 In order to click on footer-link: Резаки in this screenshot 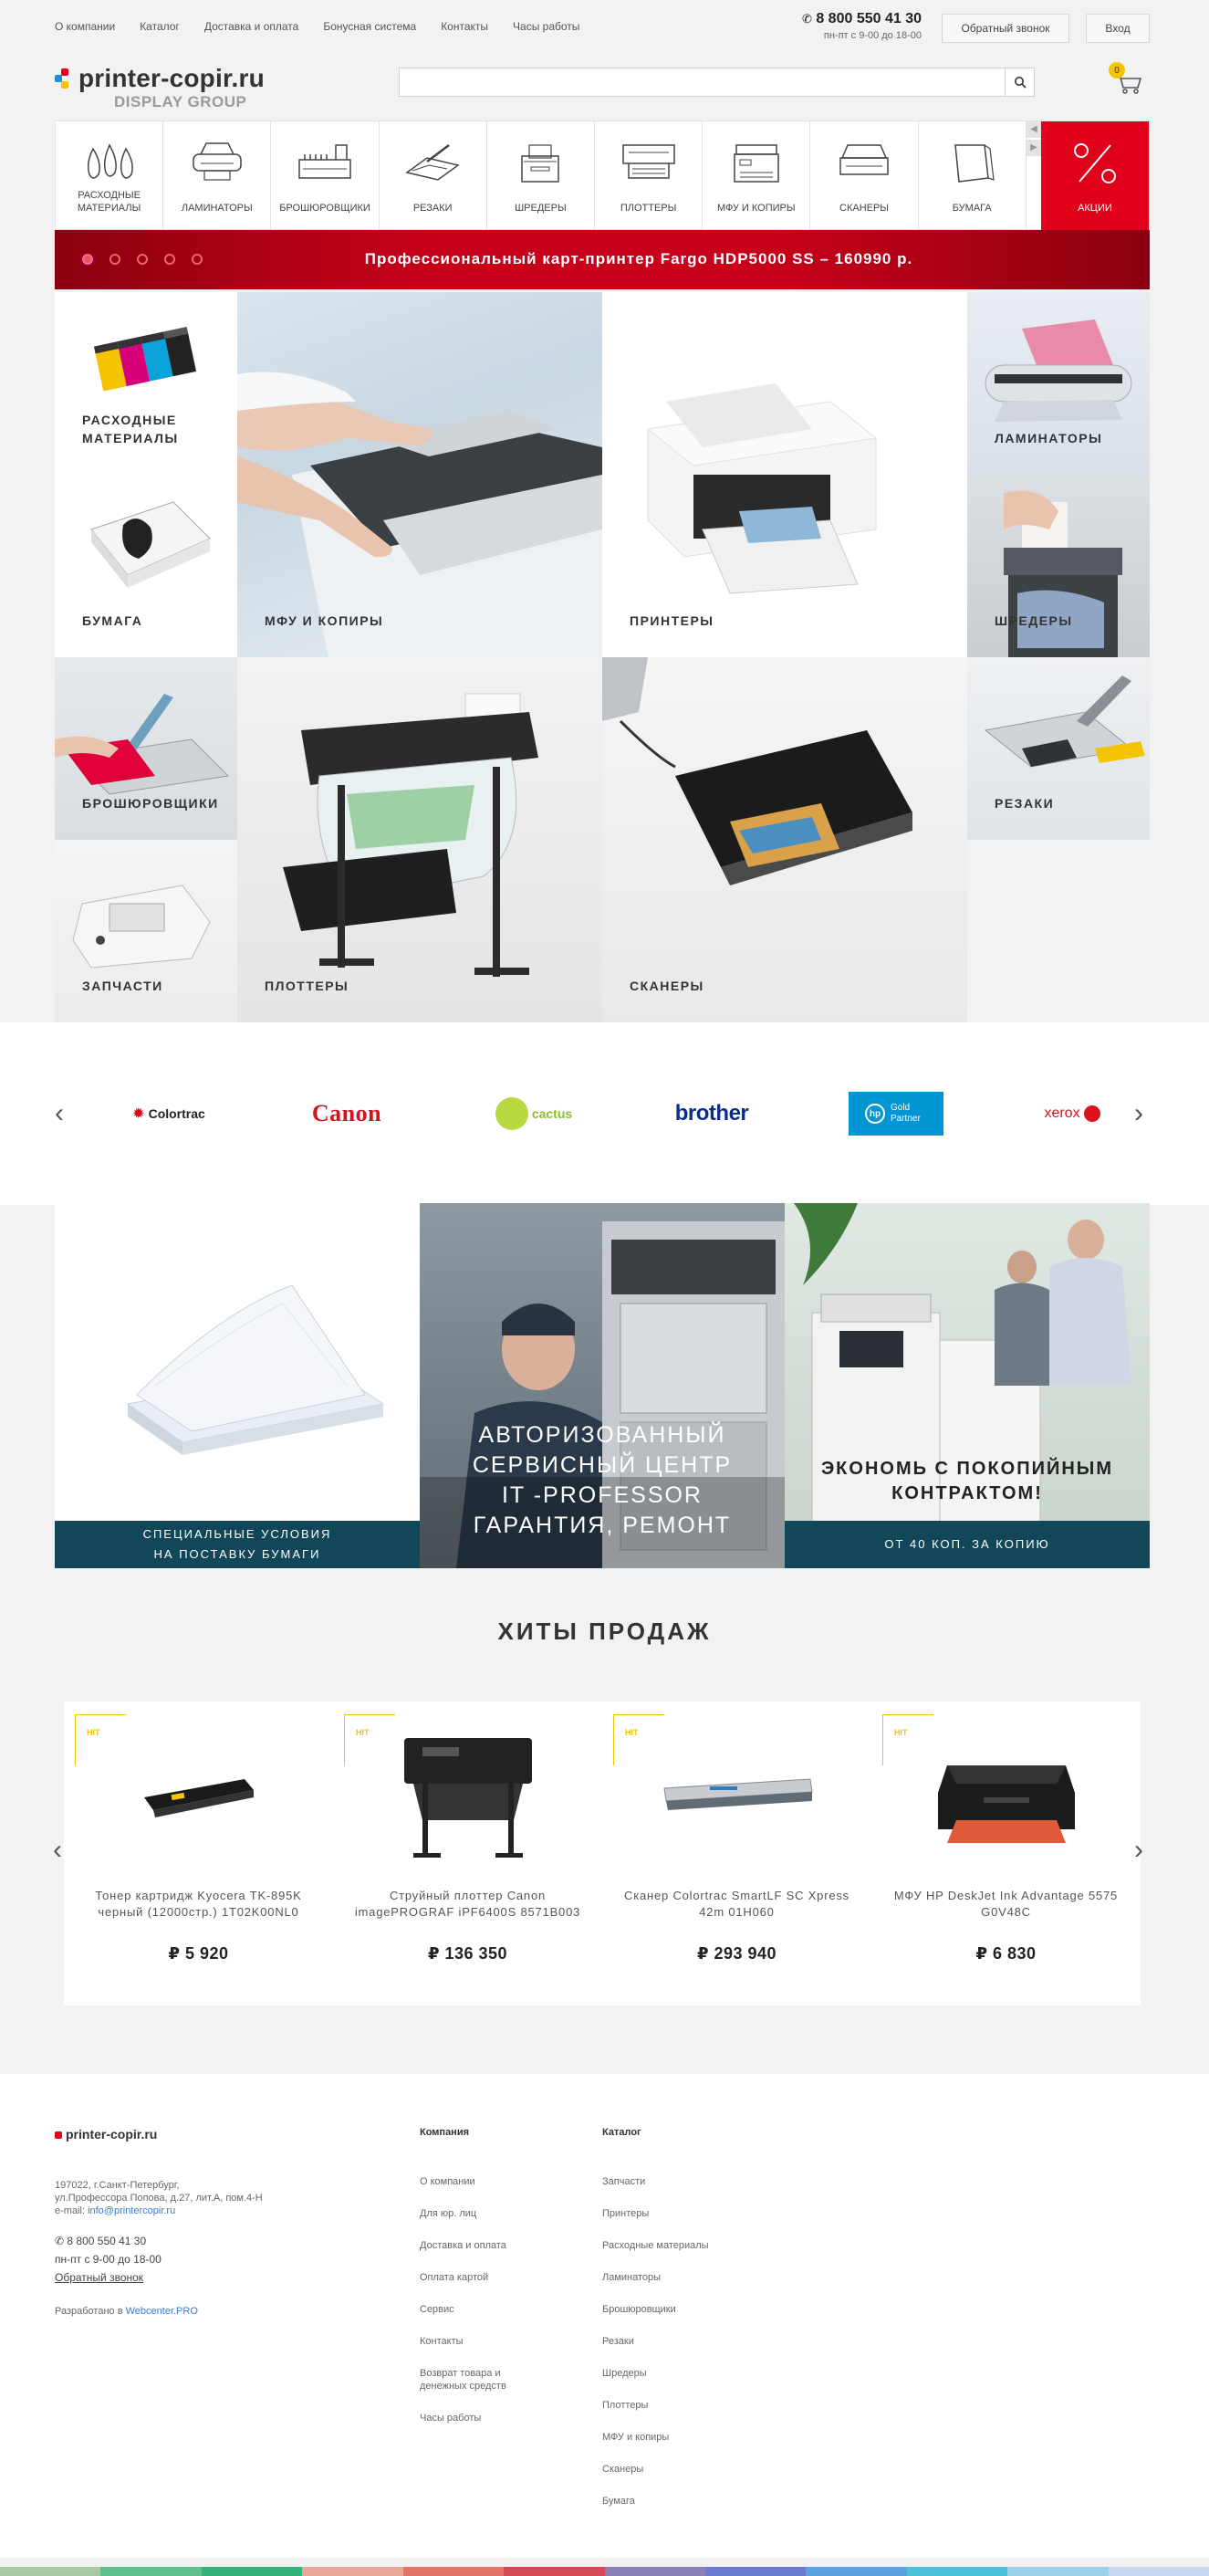, I will do `click(618, 2341)`.